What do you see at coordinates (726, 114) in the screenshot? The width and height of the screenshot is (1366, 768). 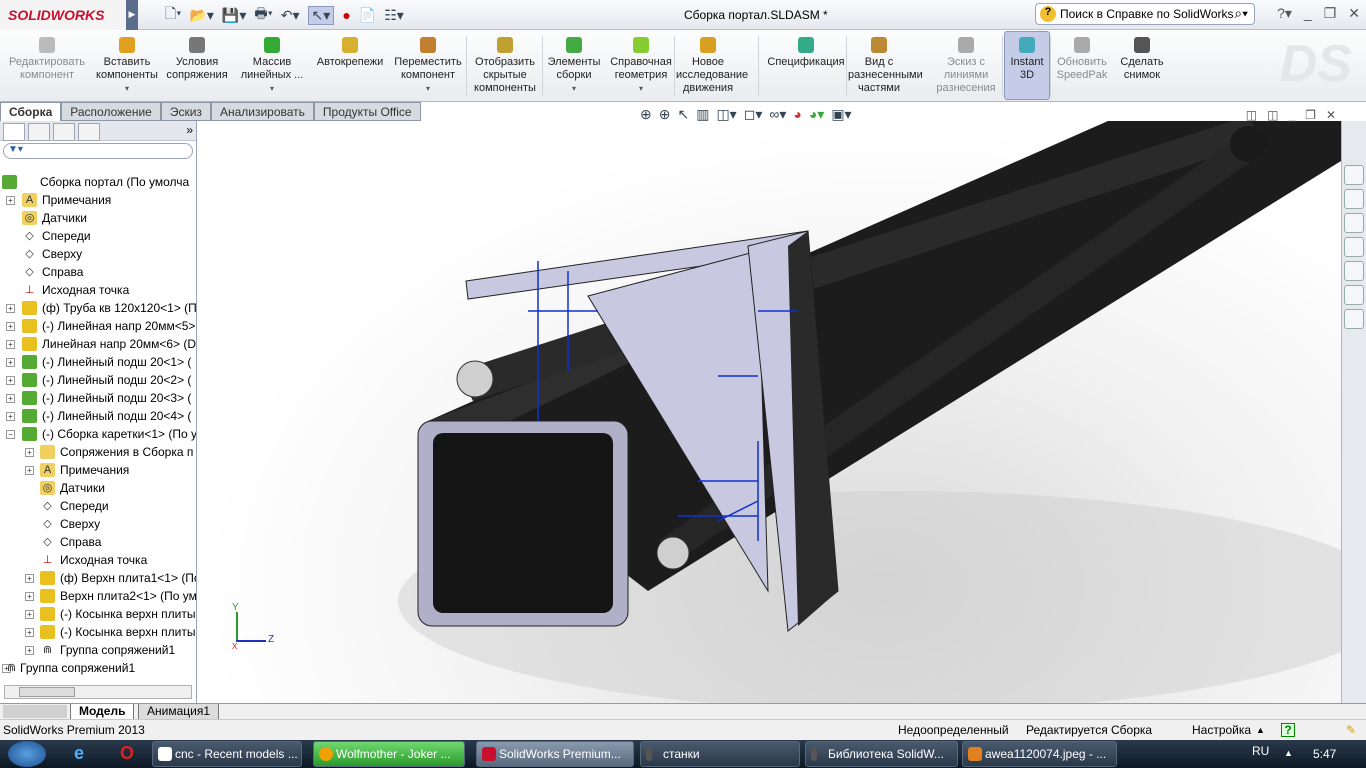 I see `view-orientation-icon: ◫▾` at bounding box center [726, 114].